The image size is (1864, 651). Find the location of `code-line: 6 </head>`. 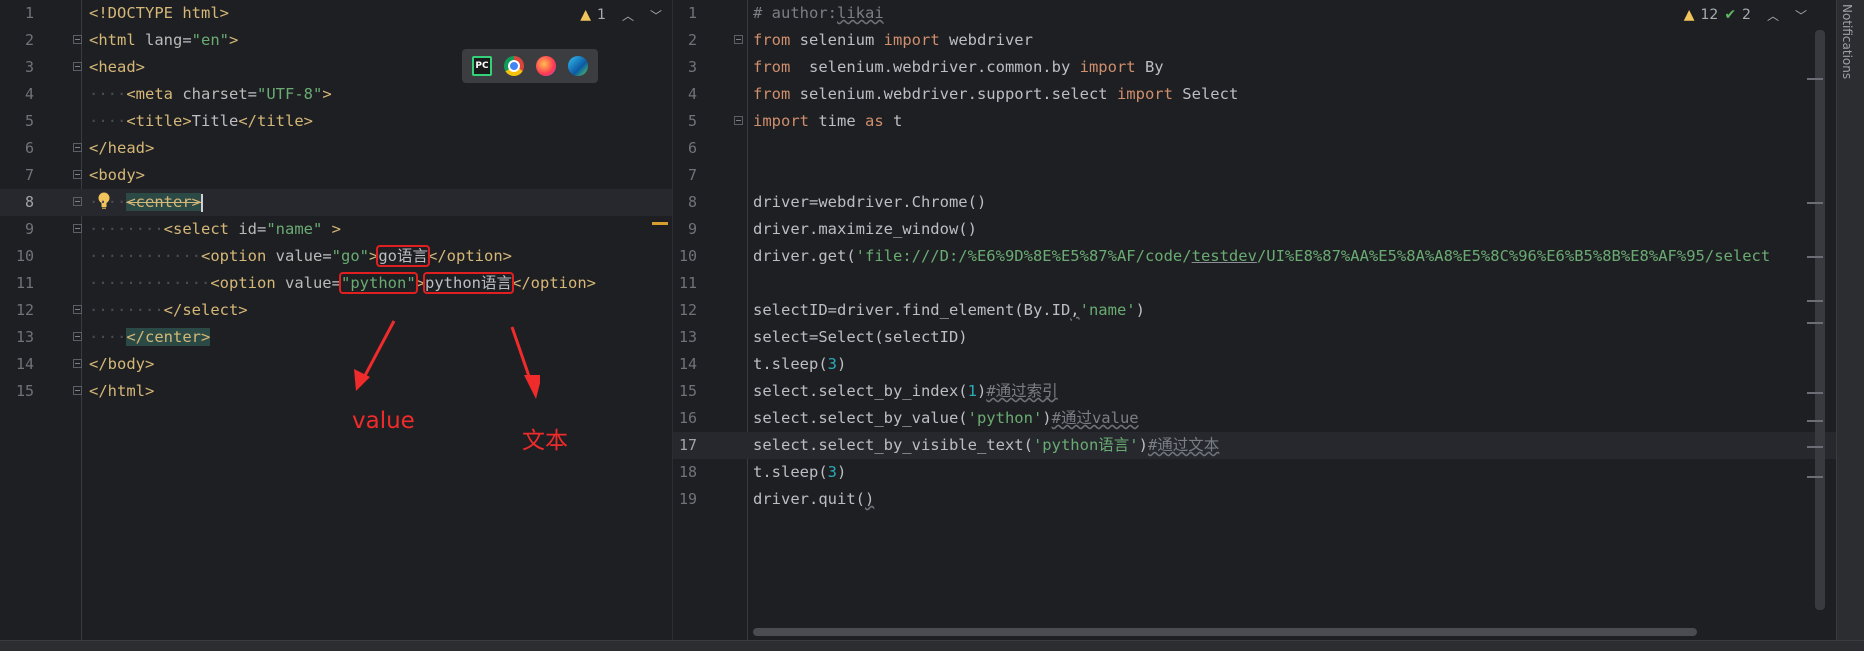

code-line: 6 </head> is located at coordinates (336, 148).